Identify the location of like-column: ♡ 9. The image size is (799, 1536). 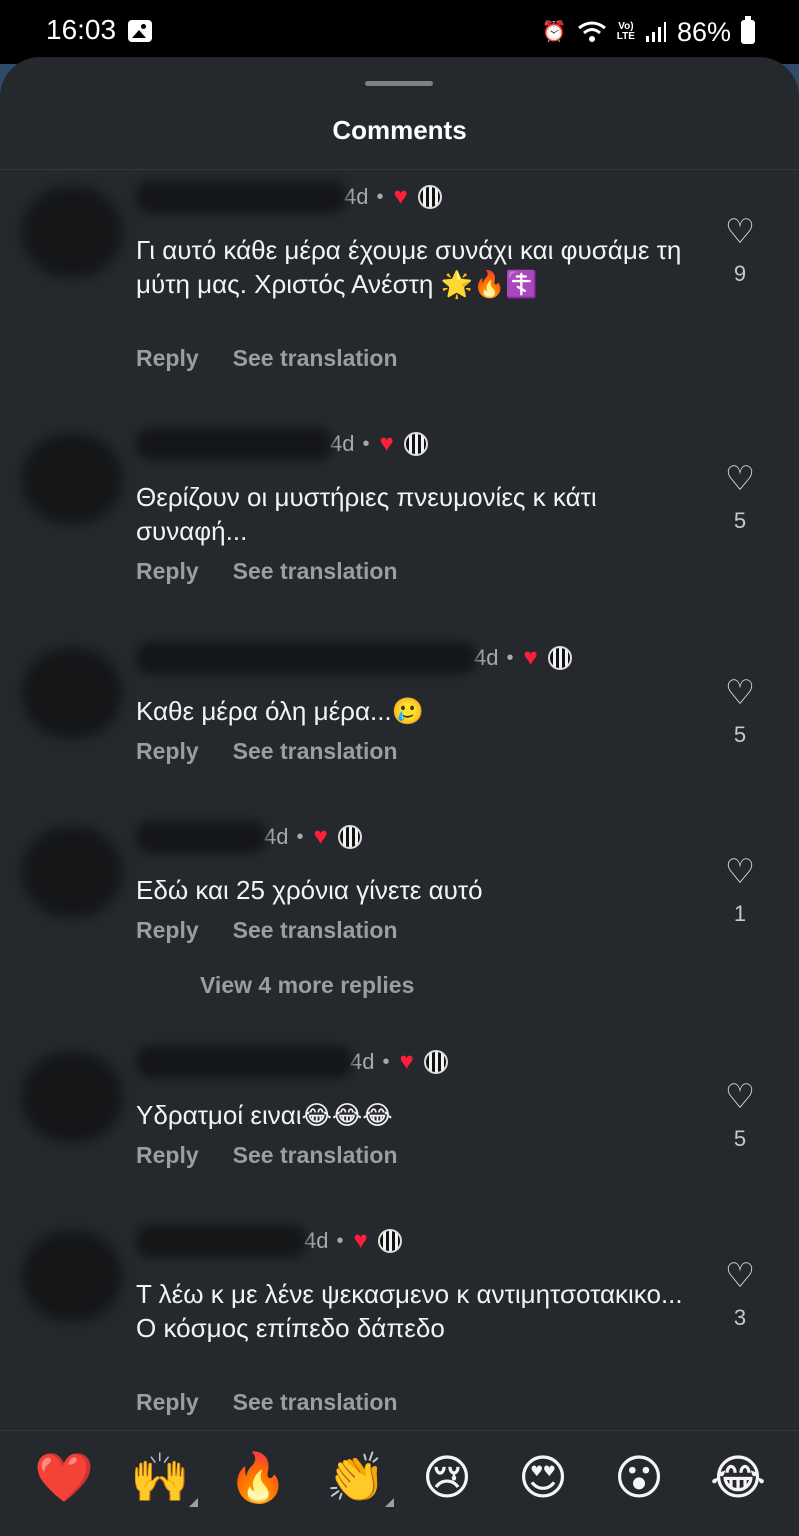
(740, 251).